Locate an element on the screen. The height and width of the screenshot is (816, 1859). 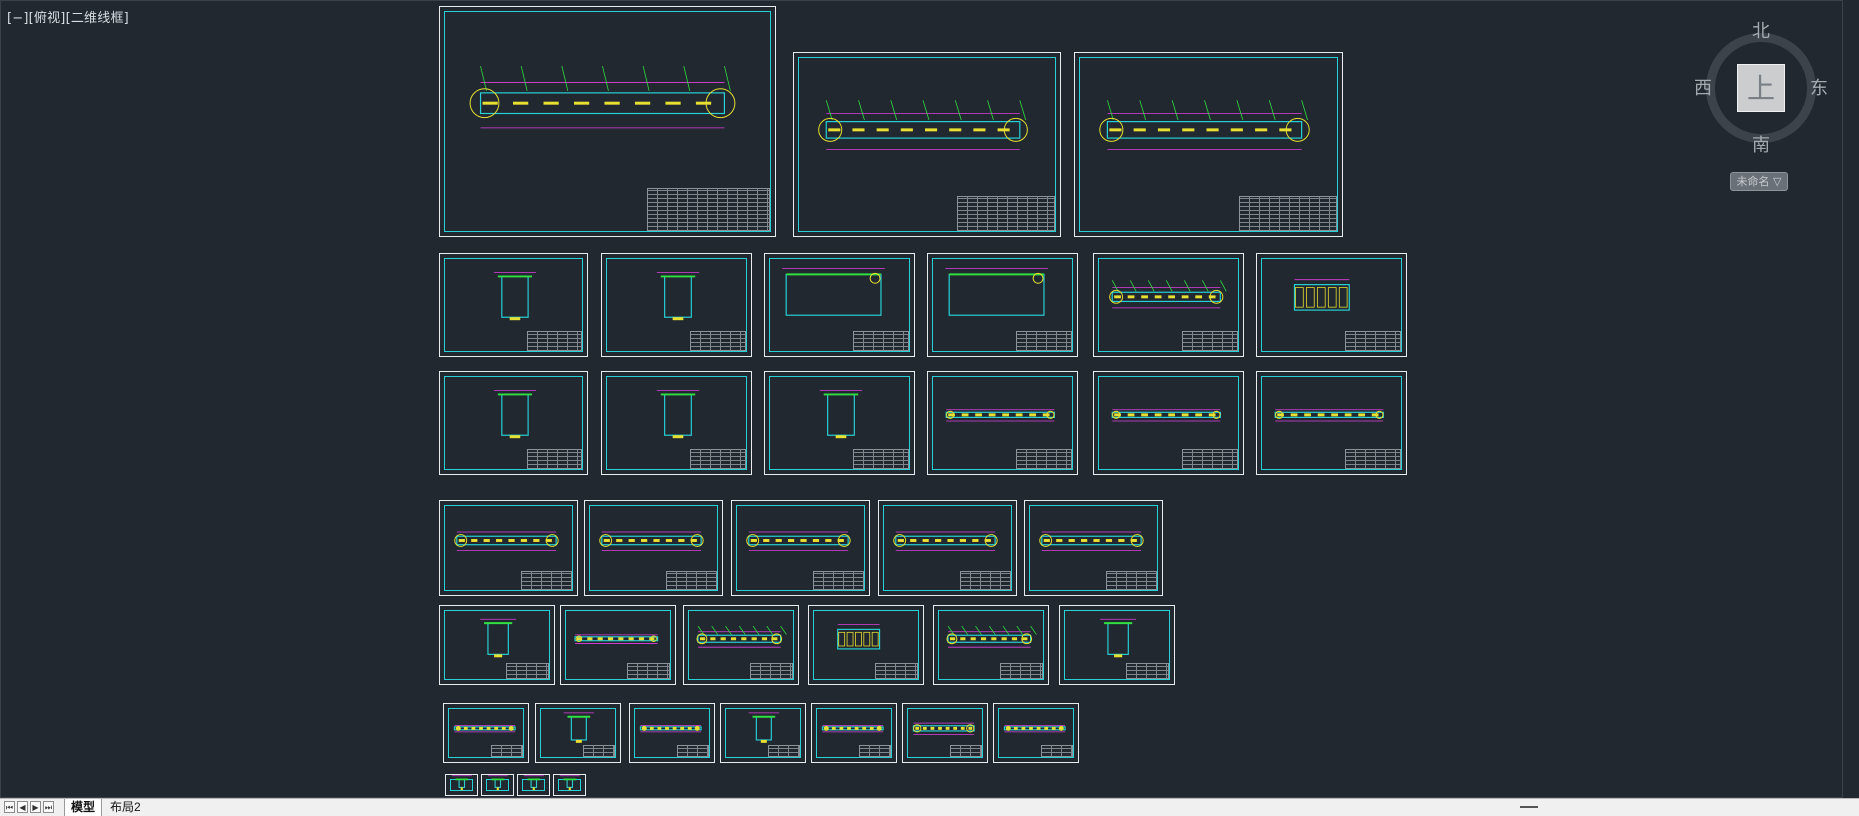
conveyor-body is located at coordinates (484, 728).